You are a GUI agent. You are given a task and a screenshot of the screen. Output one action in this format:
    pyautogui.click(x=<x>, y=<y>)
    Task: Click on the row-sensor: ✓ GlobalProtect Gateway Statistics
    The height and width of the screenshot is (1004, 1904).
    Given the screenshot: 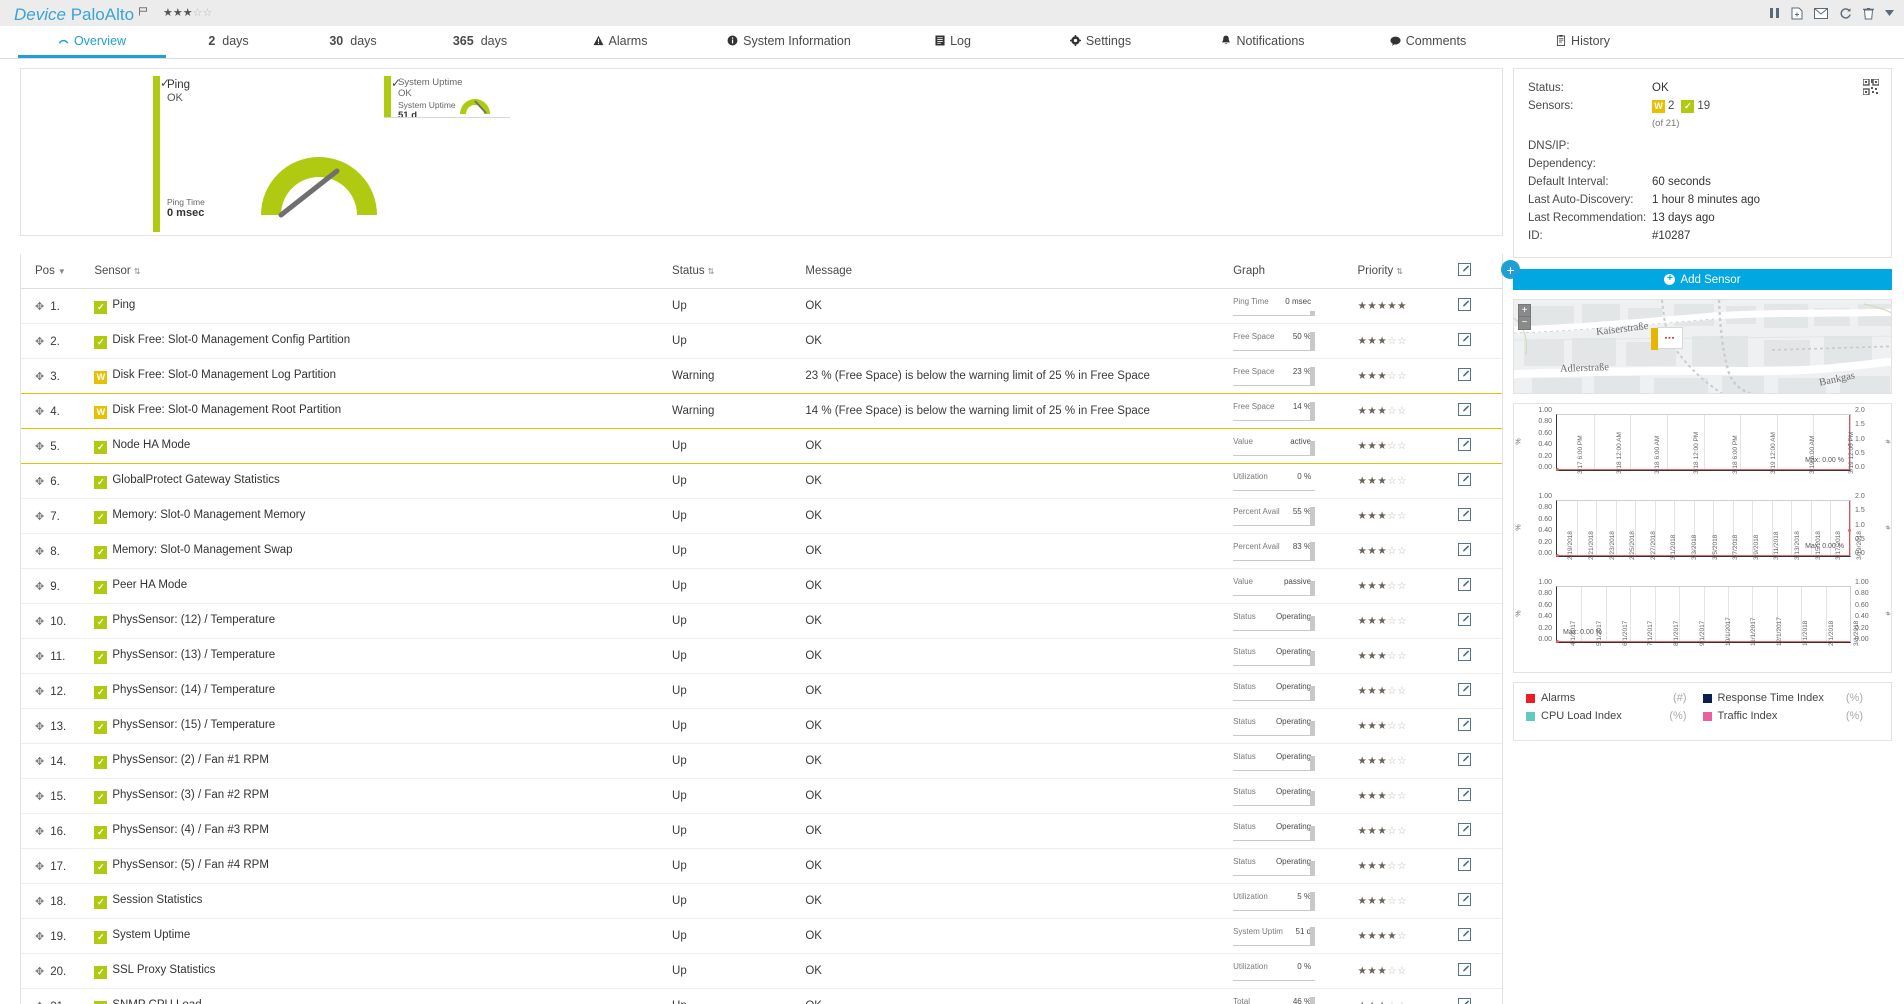 What is the action you would take?
    pyautogui.click(x=383, y=481)
    